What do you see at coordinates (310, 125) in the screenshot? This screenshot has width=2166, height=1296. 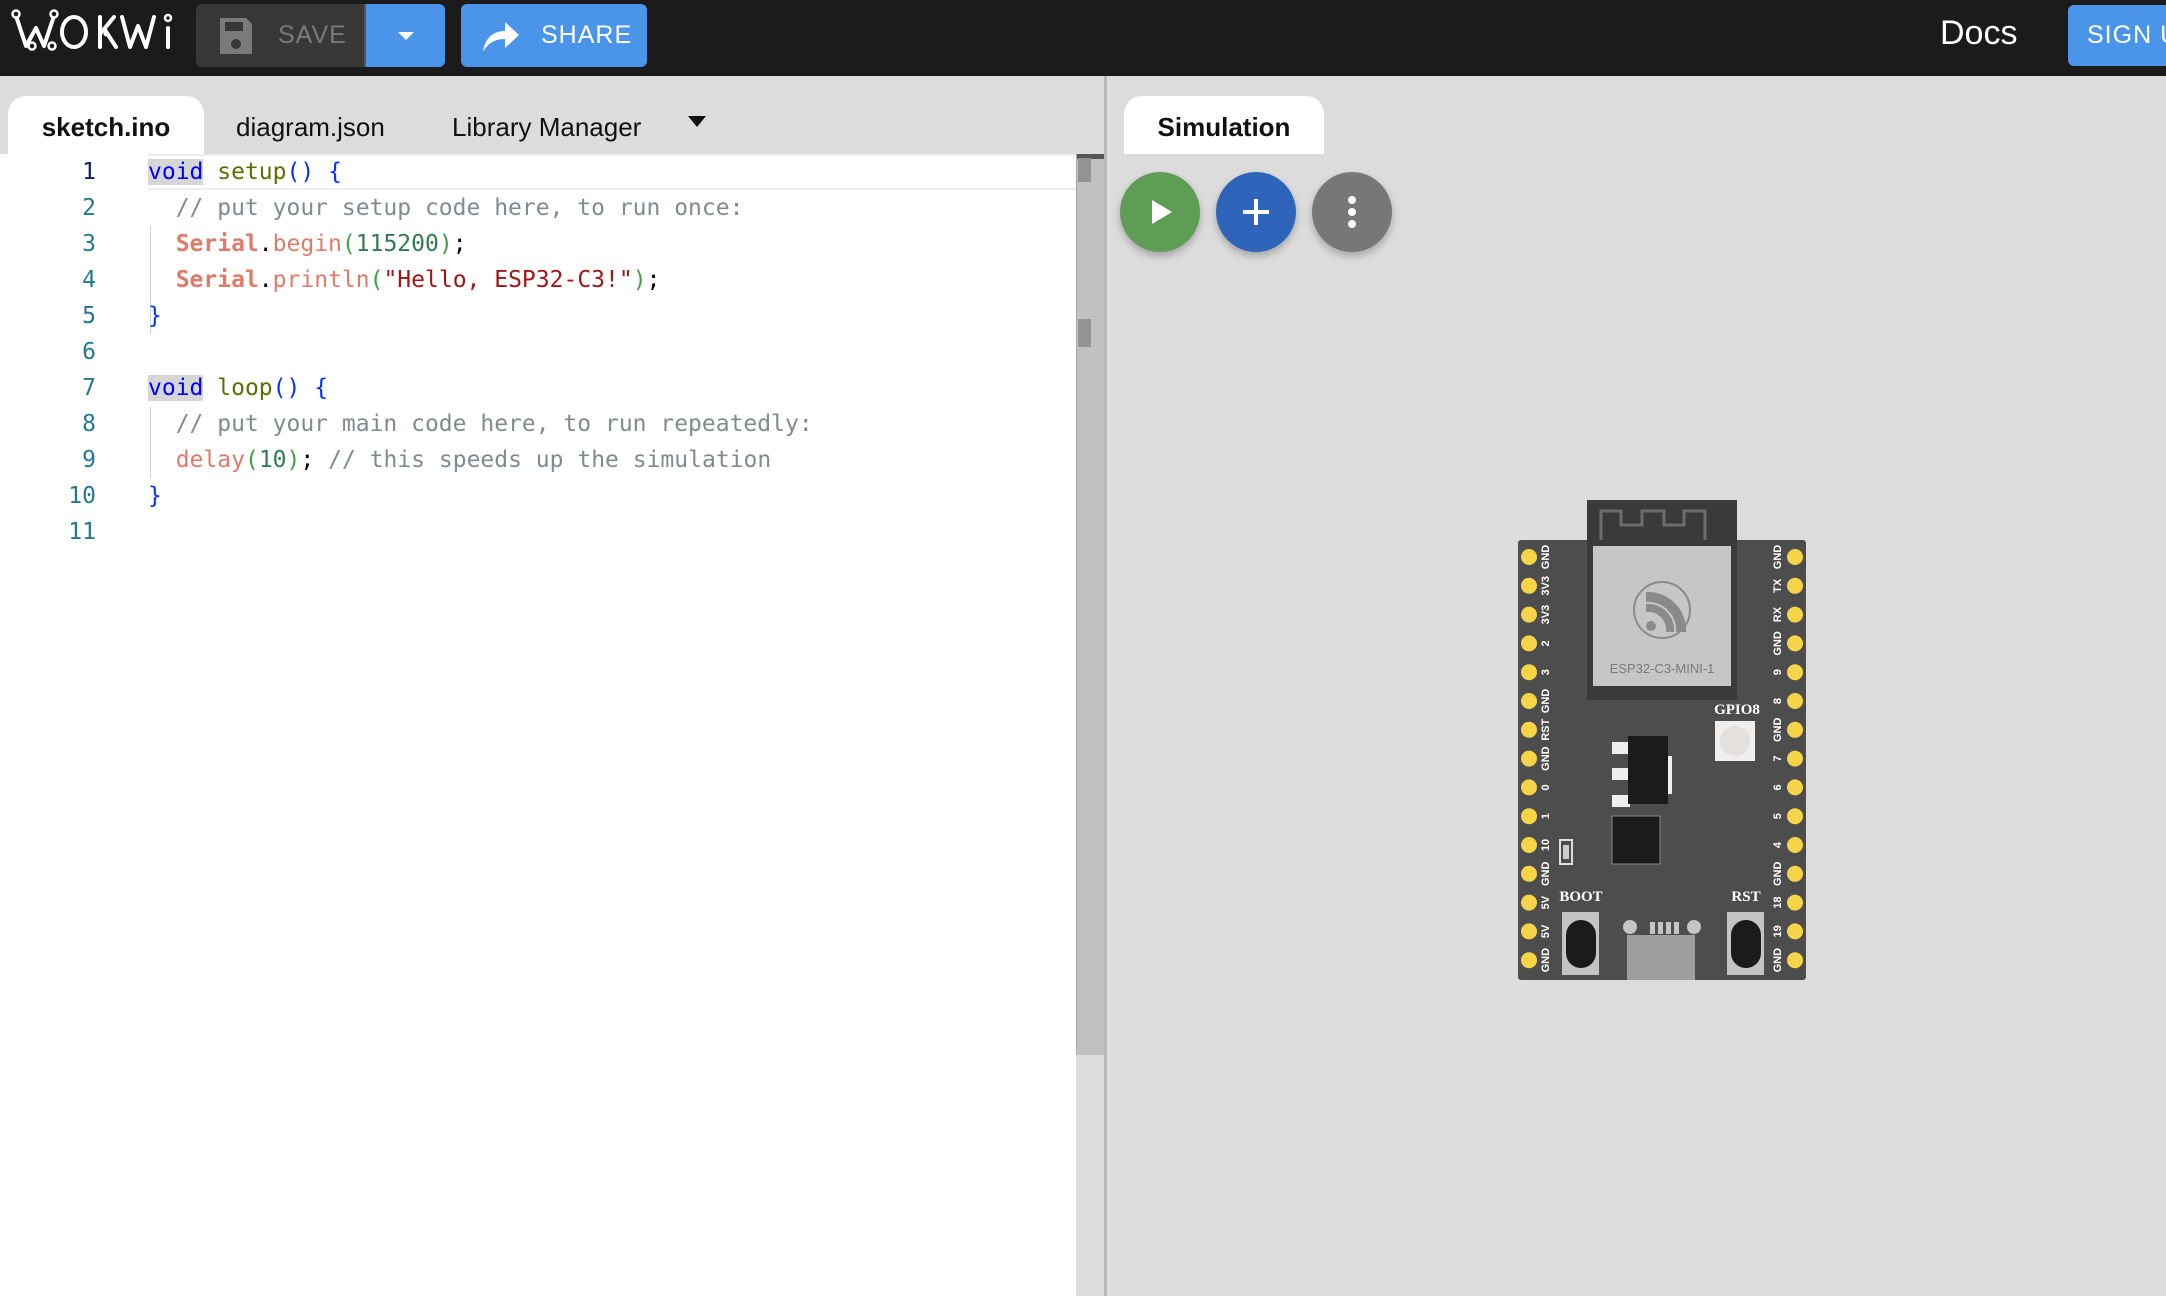 I see `tab-diagram-json: diagram.json` at bounding box center [310, 125].